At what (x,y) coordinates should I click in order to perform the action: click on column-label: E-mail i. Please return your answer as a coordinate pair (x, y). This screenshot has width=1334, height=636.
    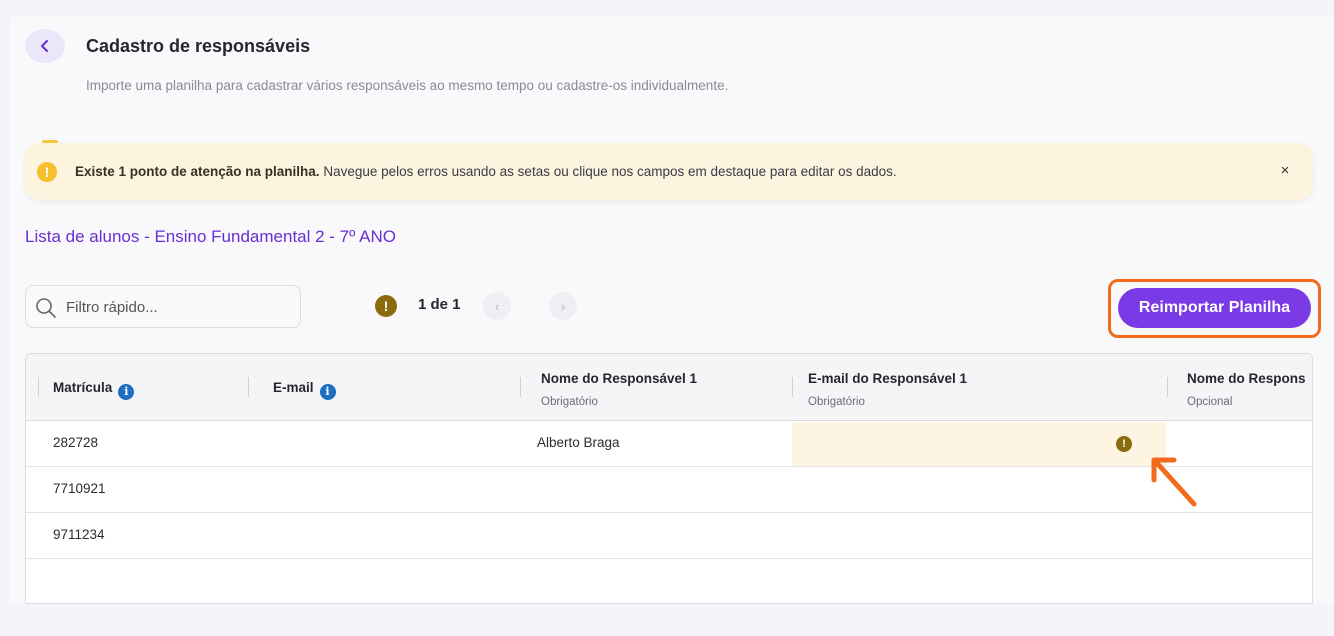
    Looking at the image, I should click on (304, 390).